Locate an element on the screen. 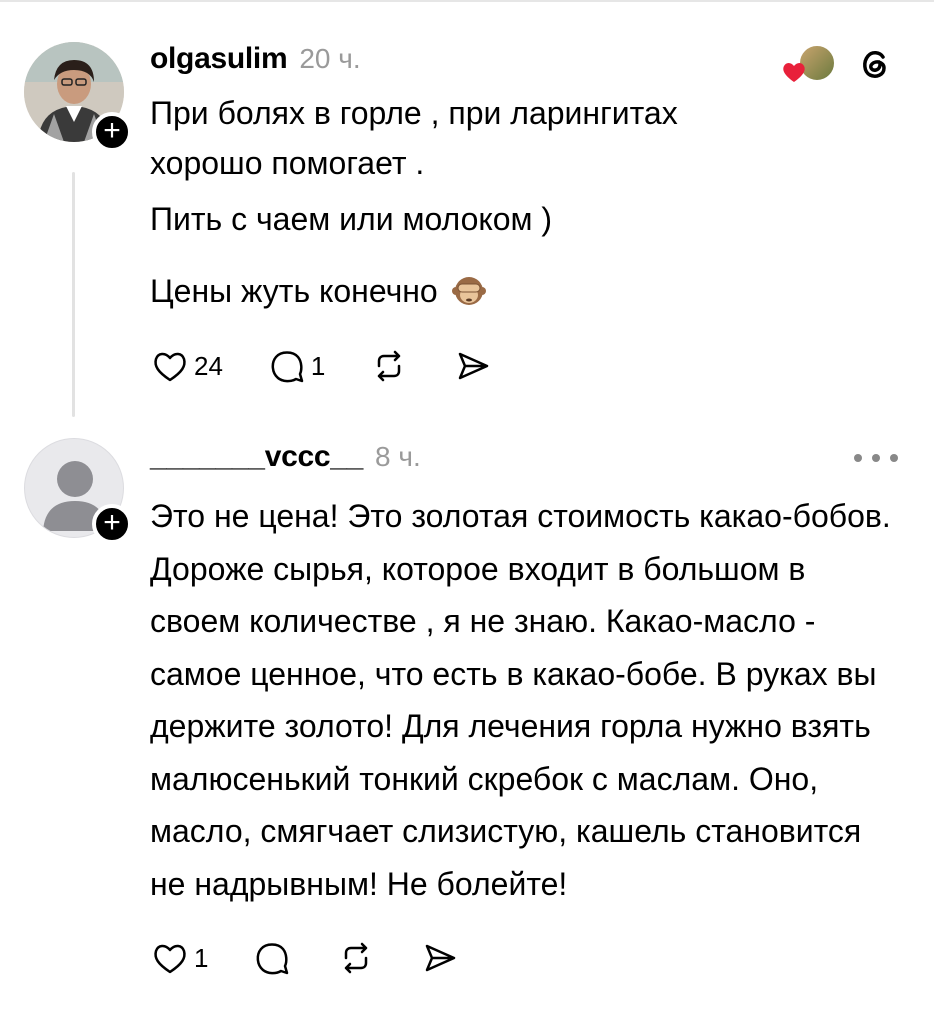 Image resolution: width=934 pixels, height=1024 pixels. header-actions is located at coordinates (837, 65).